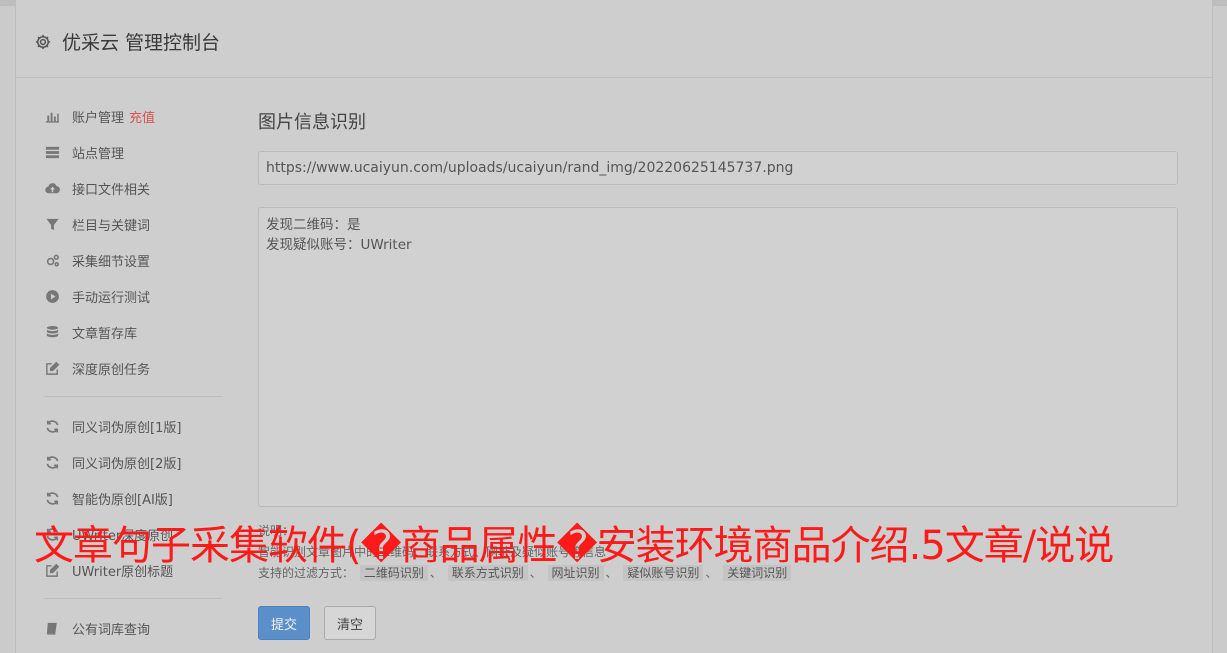 This screenshot has height=653, width=1227. I want to click on clear-button: 清空, so click(350, 623).